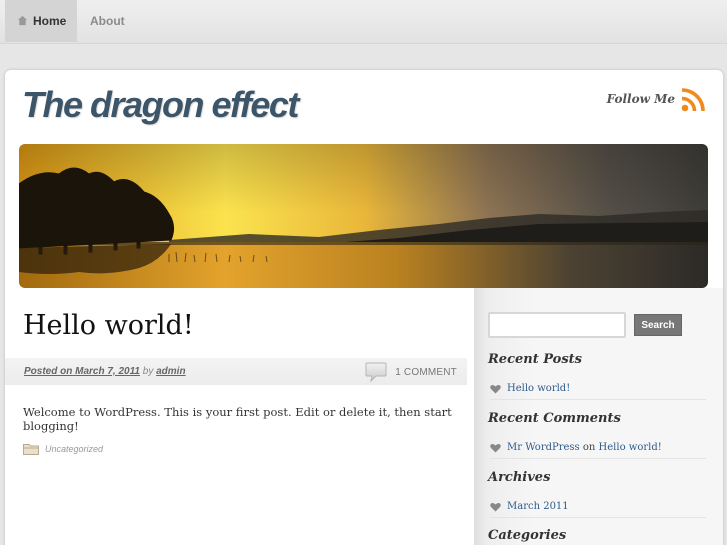 The height and width of the screenshot is (545, 727). Describe the element at coordinates (74, 449) in the screenshot. I see `post-category-link: Uncategorized` at that location.